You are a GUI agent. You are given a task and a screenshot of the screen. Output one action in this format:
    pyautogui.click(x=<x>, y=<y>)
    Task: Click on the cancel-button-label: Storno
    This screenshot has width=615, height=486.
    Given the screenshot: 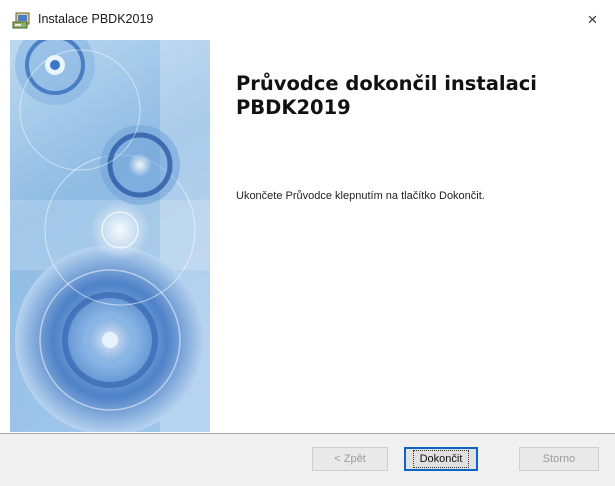 What is the action you would take?
    pyautogui.click(x=559, y=459)
    